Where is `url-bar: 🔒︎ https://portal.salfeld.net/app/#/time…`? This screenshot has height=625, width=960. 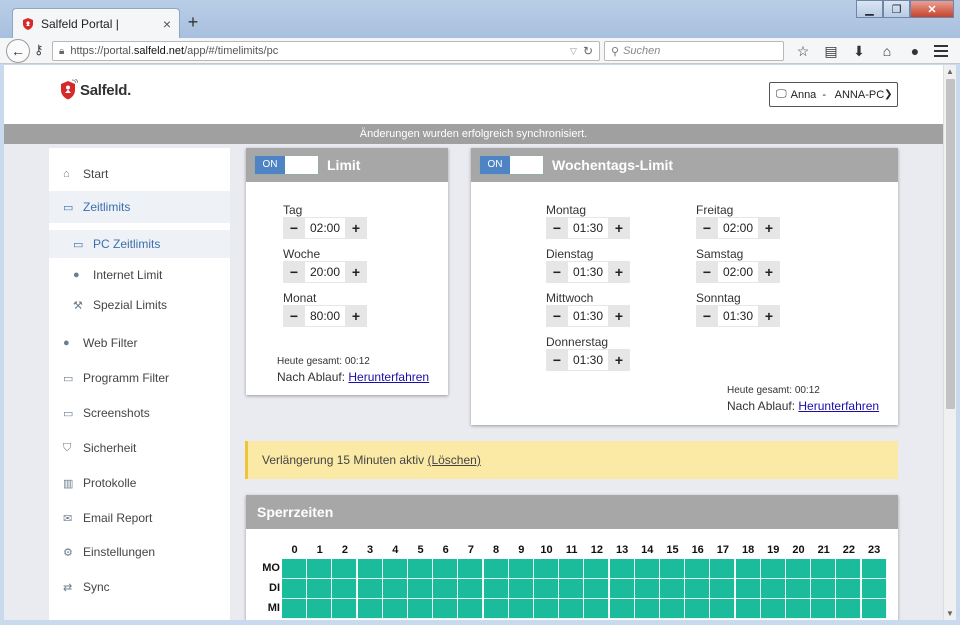 url-bar: 🔒︎ https://portal.salfeld.net/app/#/time… is located at coordinates (326, 51).